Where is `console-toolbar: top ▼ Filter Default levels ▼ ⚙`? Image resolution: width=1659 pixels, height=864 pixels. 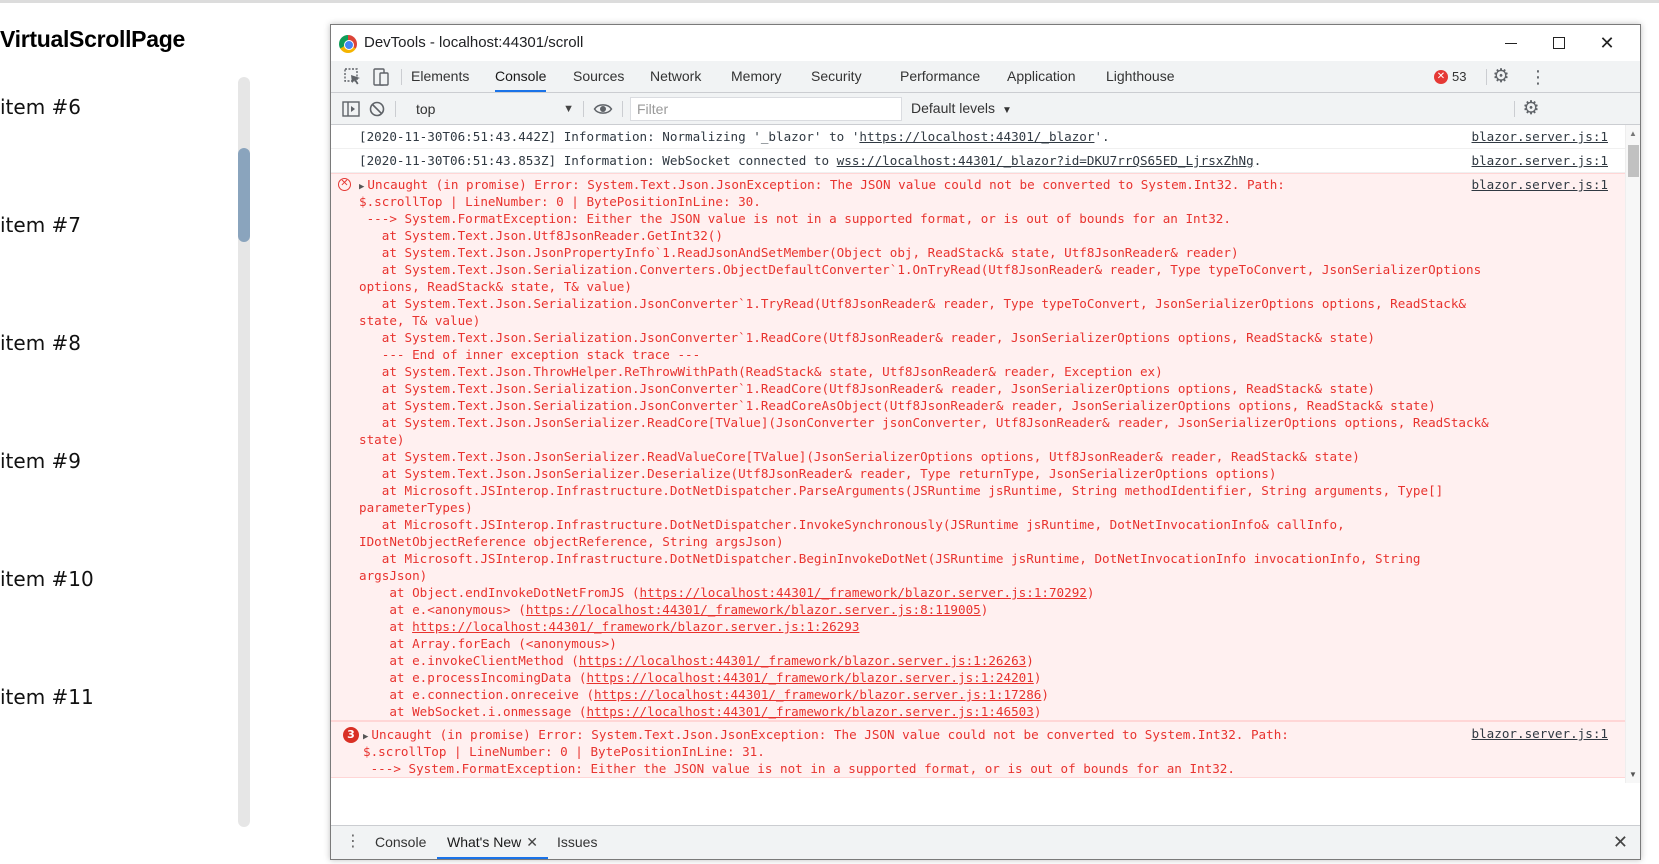 console-toolbar: top ▼ Filter Default levels ▼ ⚙ is located at coordinates (985, 109).